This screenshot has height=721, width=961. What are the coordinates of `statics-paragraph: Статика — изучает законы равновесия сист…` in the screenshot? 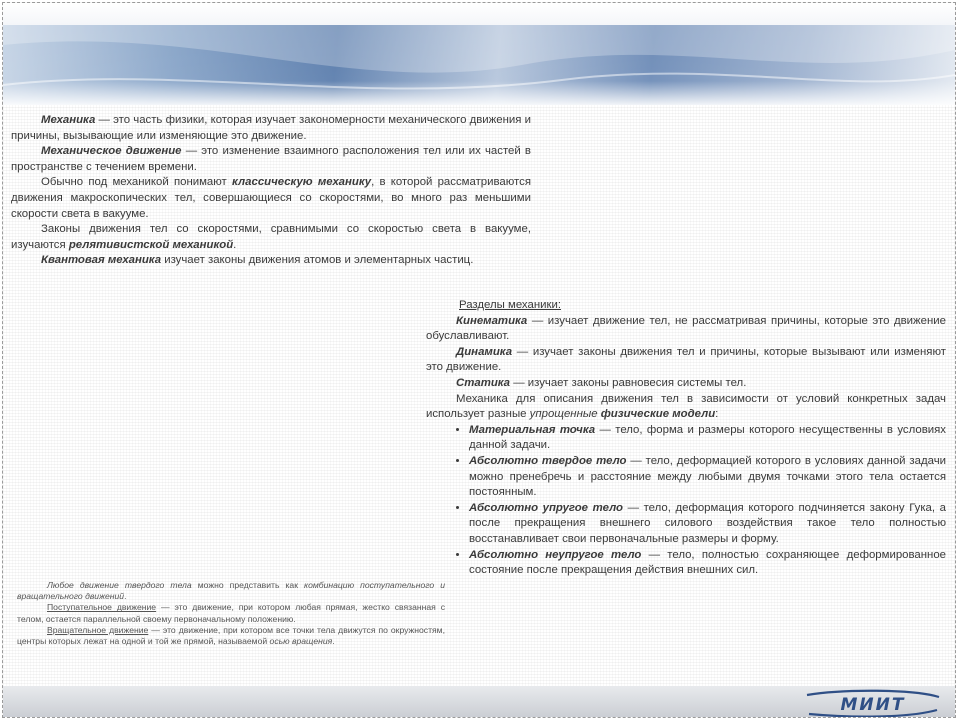 It's located at (601, 382).